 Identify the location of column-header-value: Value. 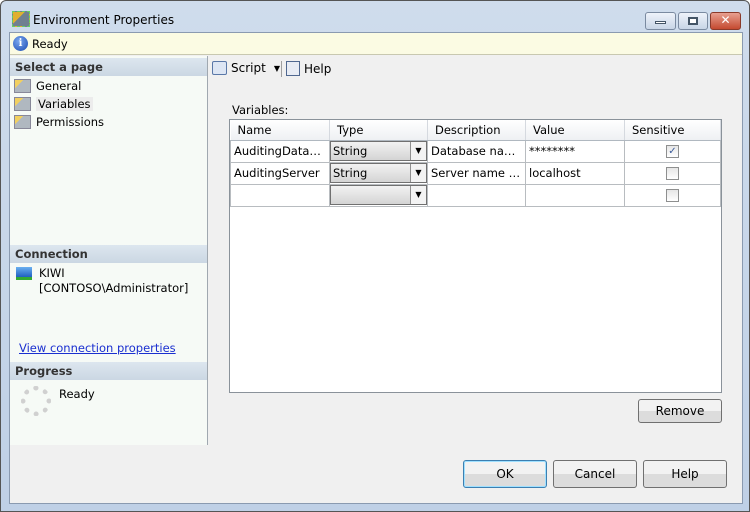
(575, 130).